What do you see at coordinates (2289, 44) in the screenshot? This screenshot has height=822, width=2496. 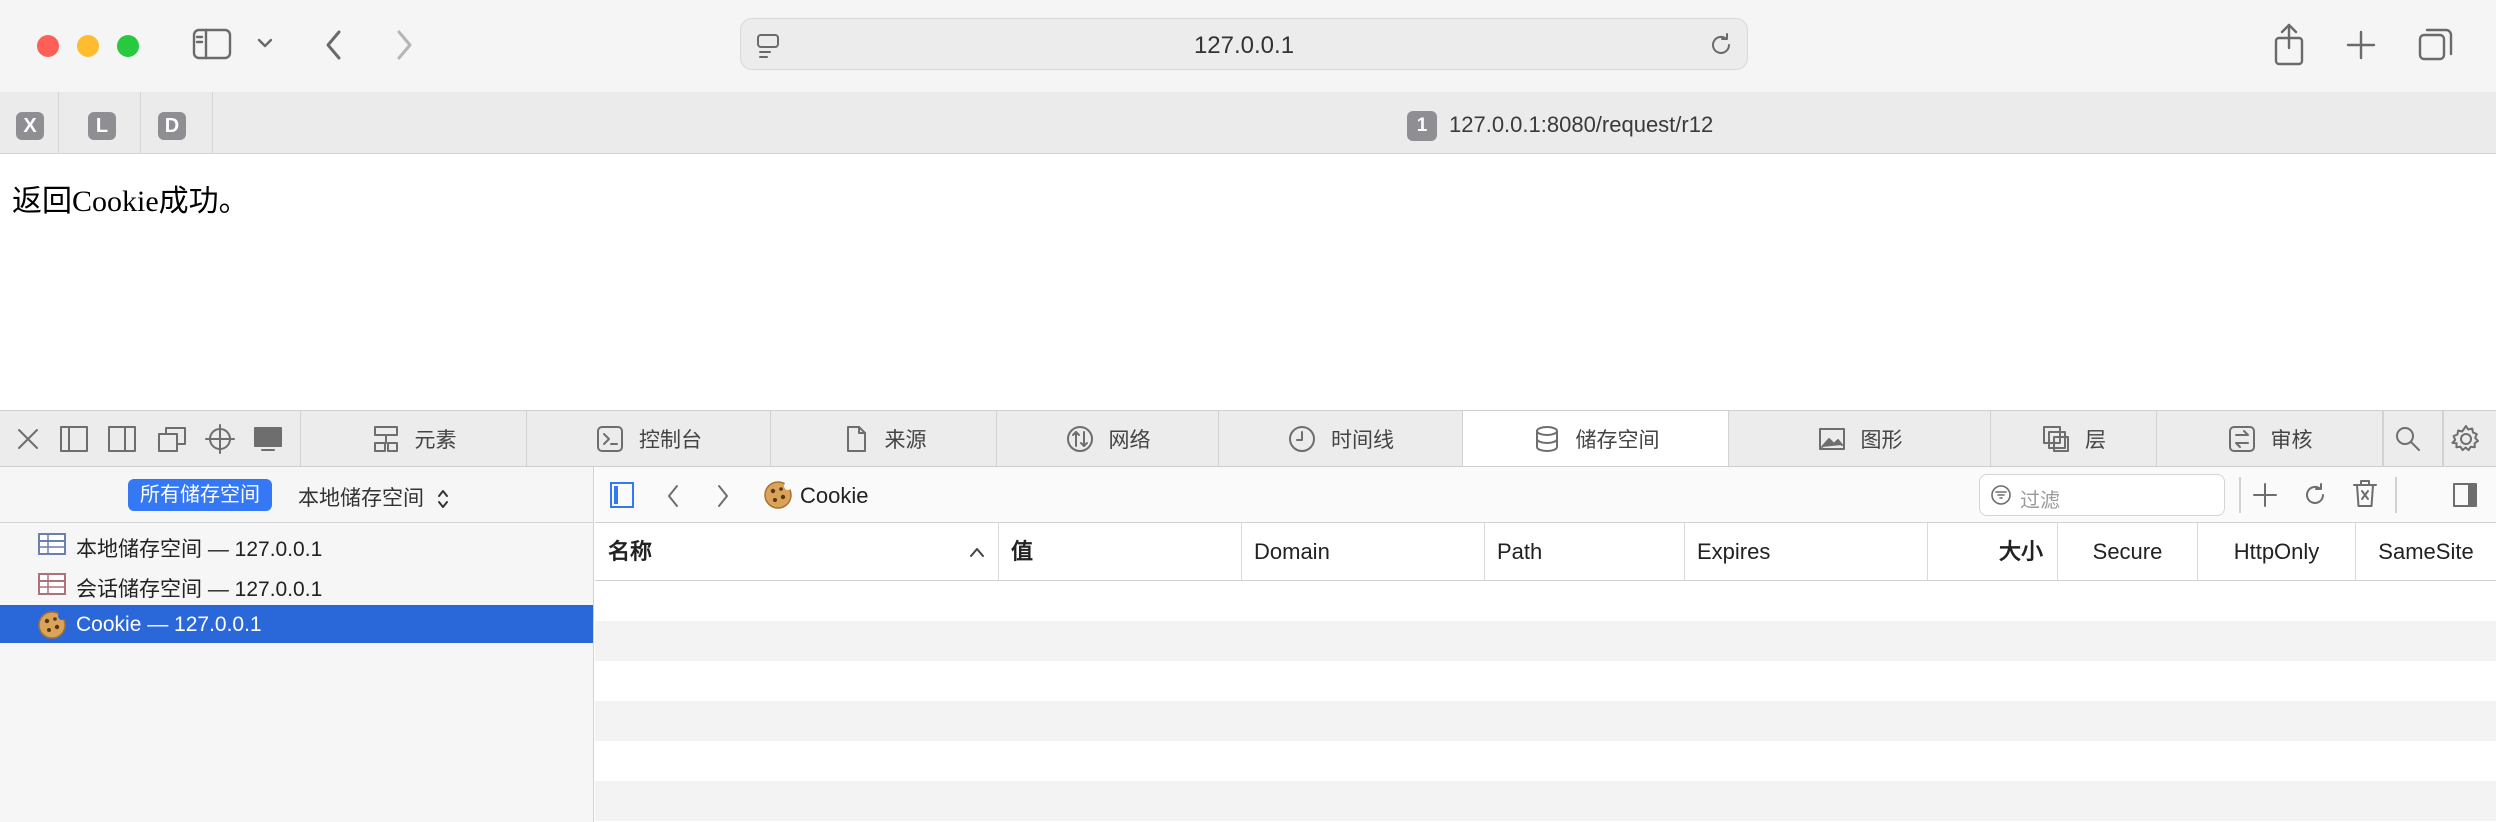 I see `share-icon` at bounding box center [2289, 44].